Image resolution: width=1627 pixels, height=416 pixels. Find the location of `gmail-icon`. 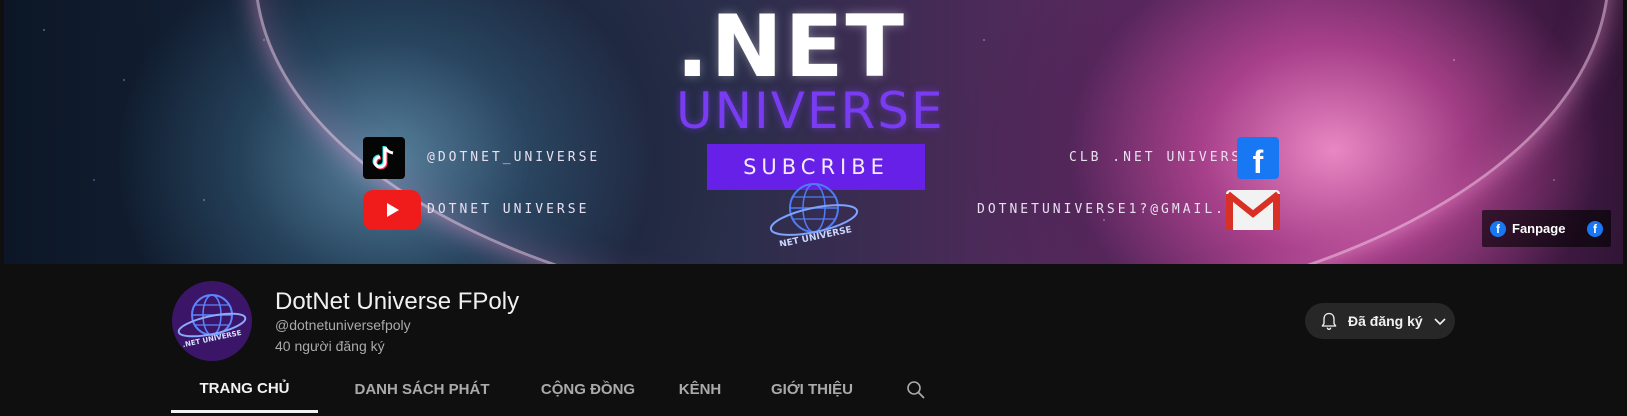

gmail-icon is located at coordinates (1253, 210).